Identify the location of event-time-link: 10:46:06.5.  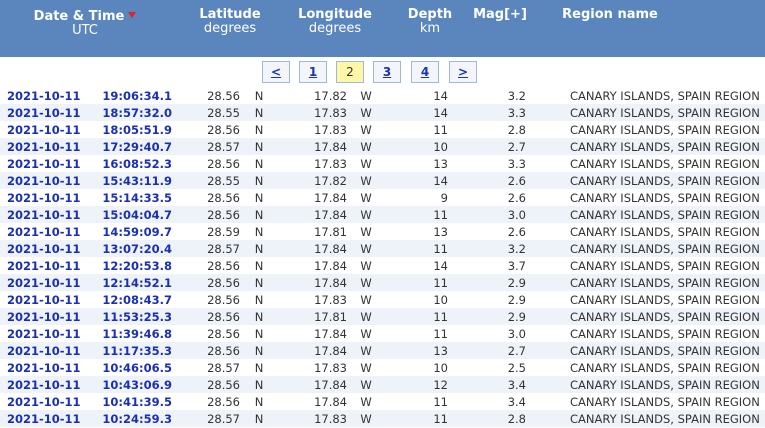
(137, 367).